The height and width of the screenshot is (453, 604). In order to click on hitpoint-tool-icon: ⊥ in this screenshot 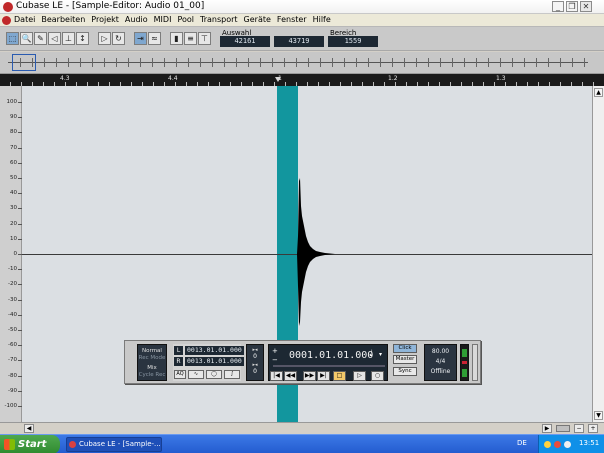, I will do `click(68, 38)`.